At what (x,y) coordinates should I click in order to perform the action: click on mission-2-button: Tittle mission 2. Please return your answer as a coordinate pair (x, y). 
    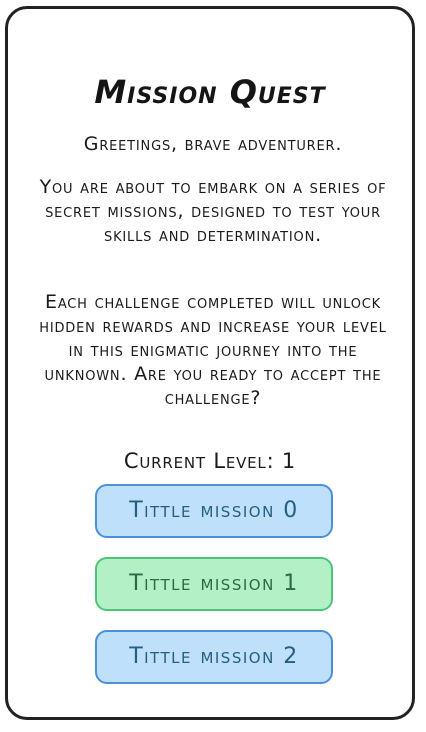
    Looking at the image, I should click on (214, 657).